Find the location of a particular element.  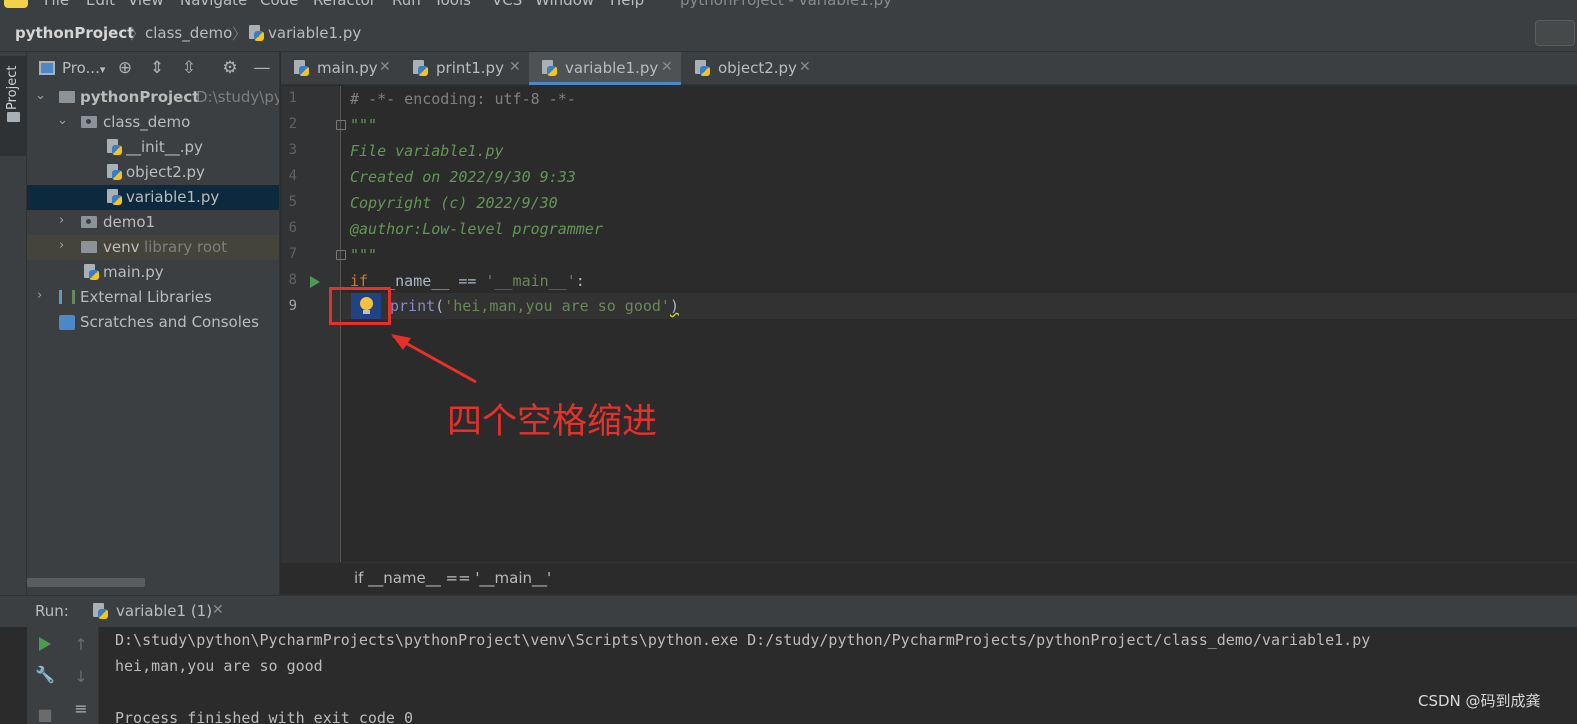

collapse-all-icon: ⇳ is located at coordinates (189, 68).